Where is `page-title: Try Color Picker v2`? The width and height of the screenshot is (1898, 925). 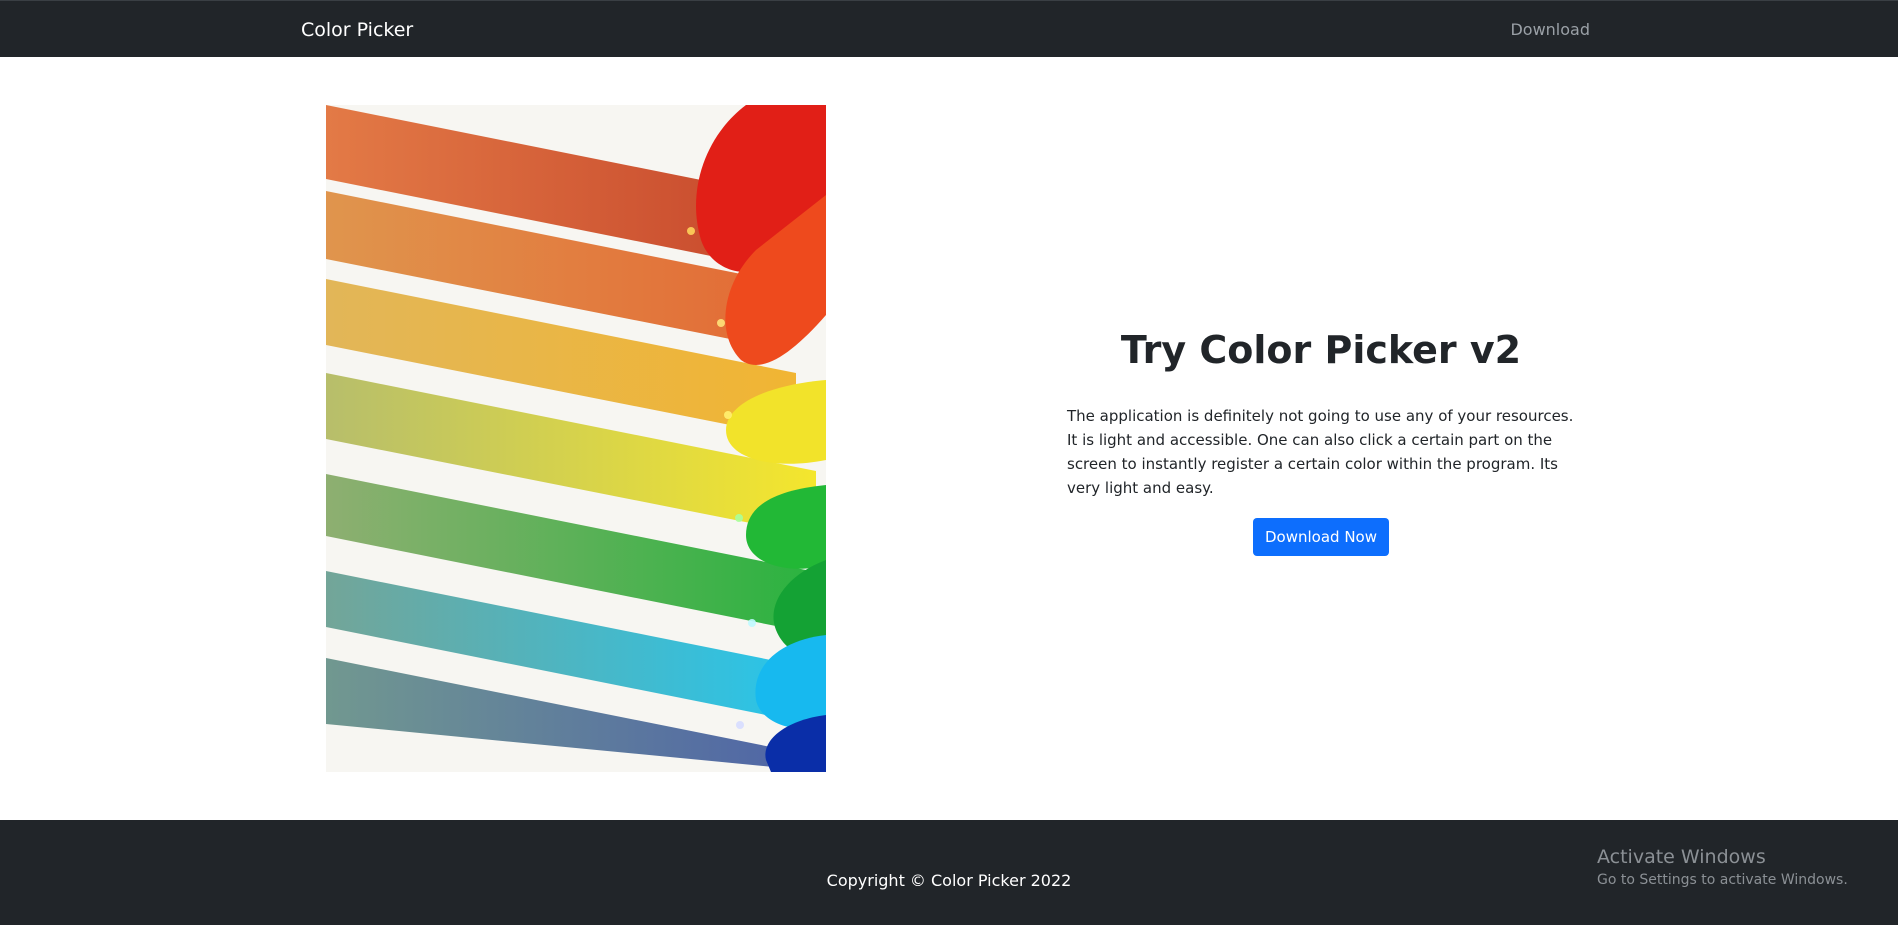 page-title: Try Color Picker v2 is located at coordinates (1321, 350).